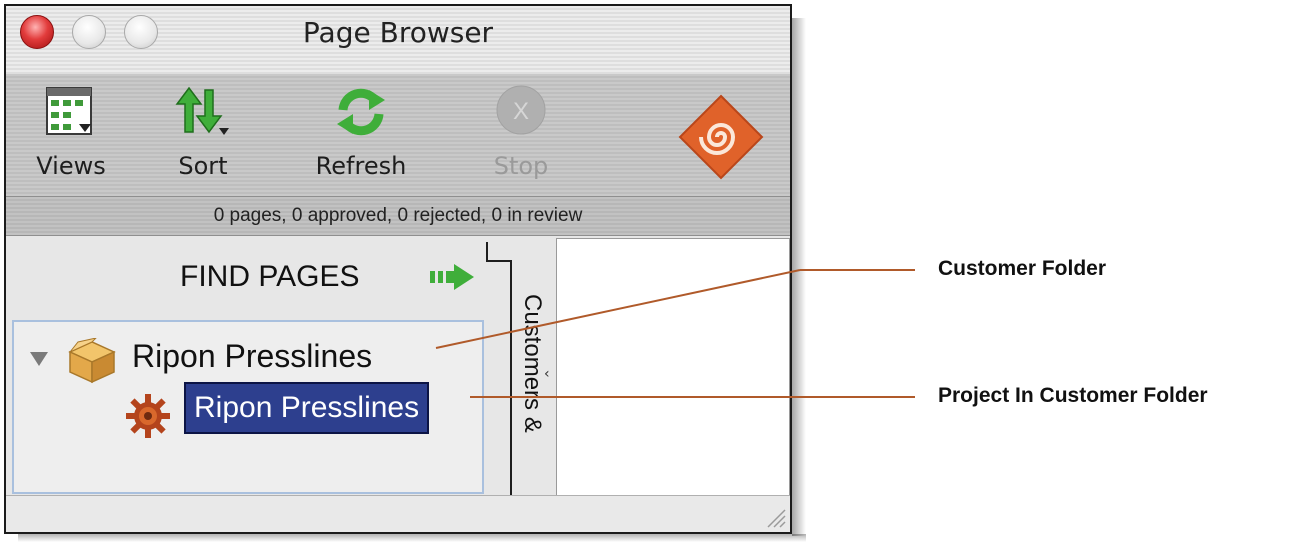 This screenshot has width=1293, height=542. What do you see at coordinates (618, 309) in the screenshot?
I see `customer-folder-callout-line` at bounding box center [618, 309].